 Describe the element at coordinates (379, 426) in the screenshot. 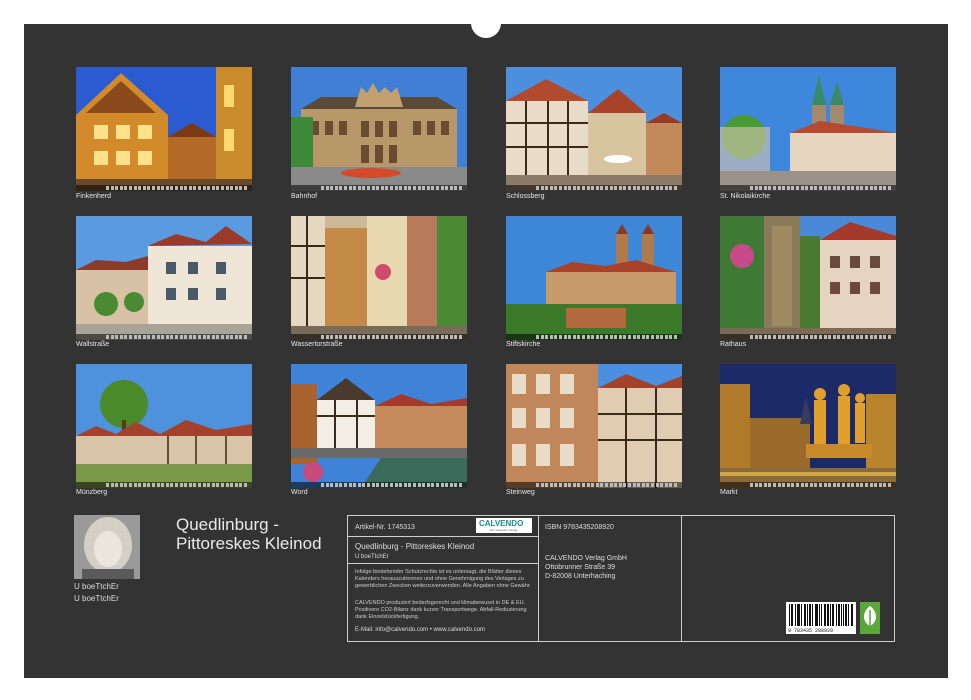

I see `photo-word` at that location.